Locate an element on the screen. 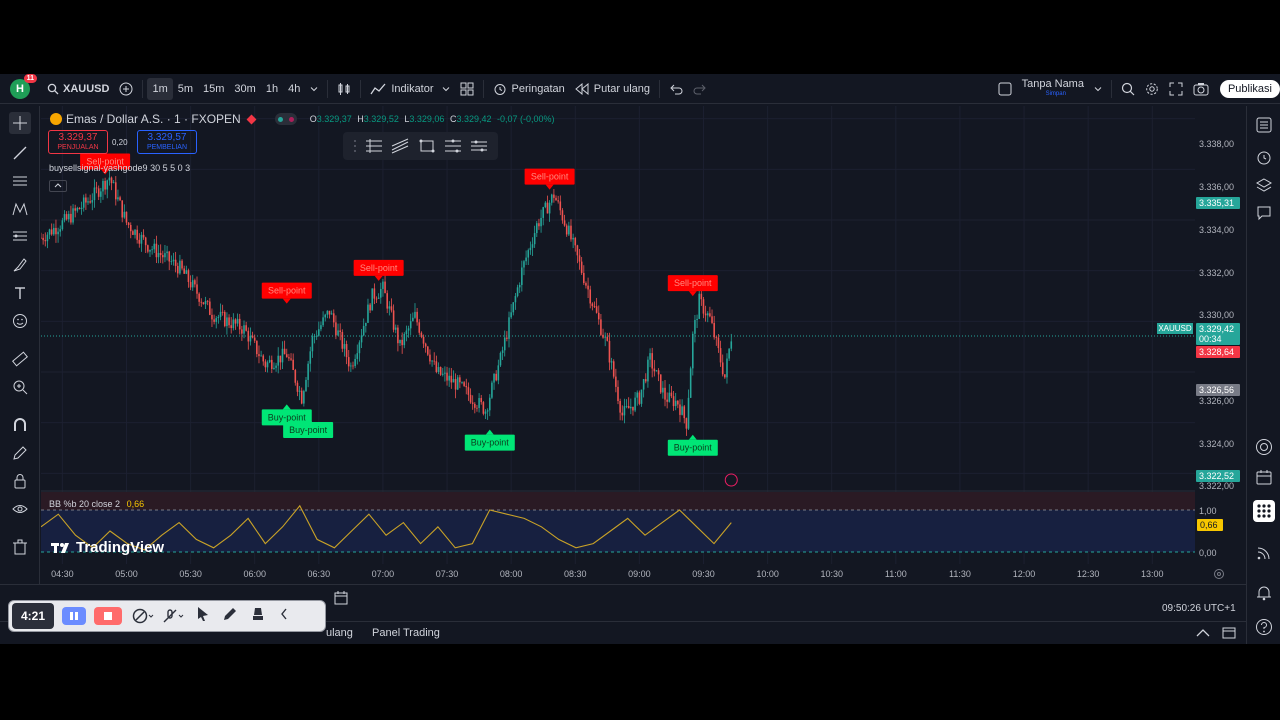 Image resolution: width=1280 pixels, height=720 pixels. trend-line-tool is located at coordinates (20, 153).